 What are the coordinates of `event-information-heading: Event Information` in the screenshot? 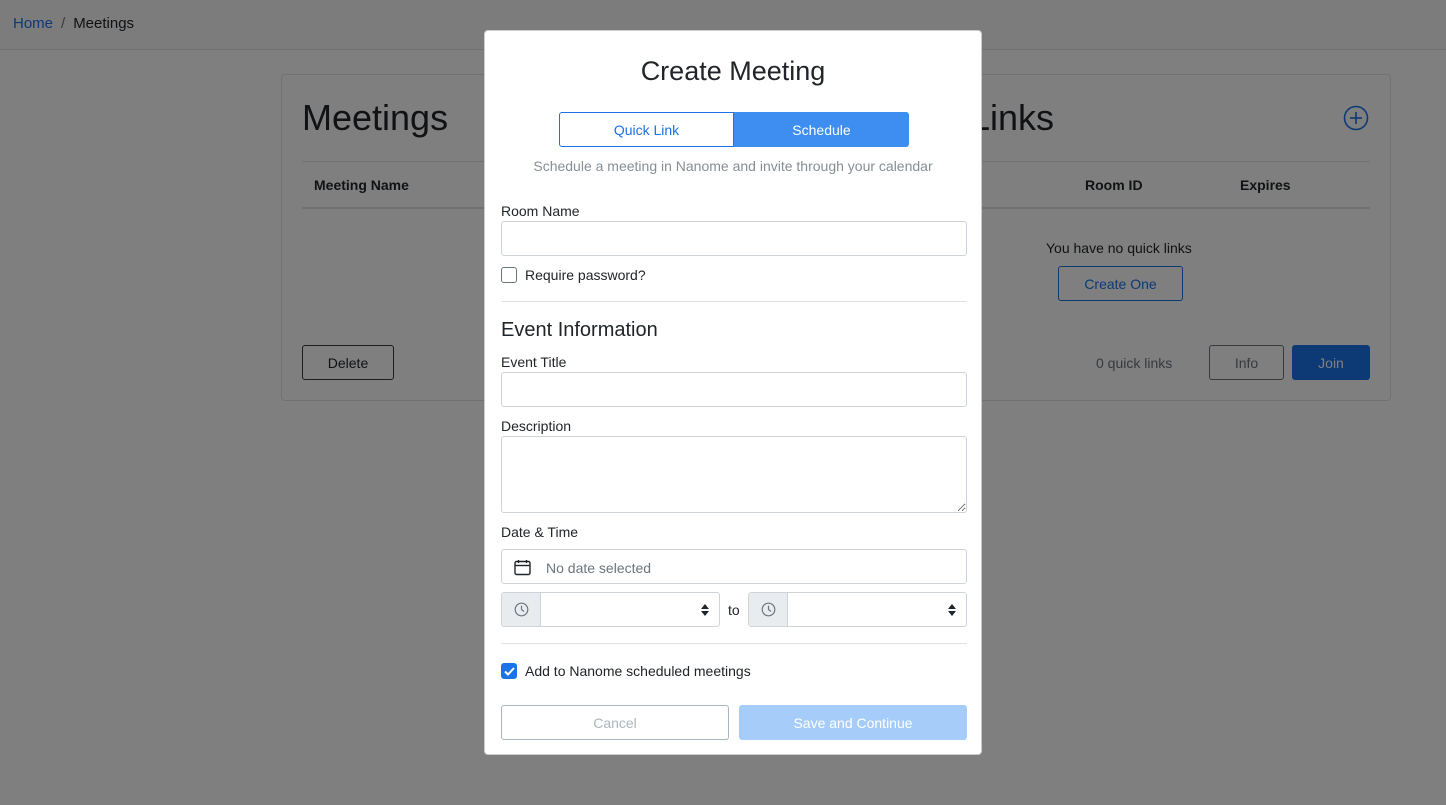 It's located at (579, 330).